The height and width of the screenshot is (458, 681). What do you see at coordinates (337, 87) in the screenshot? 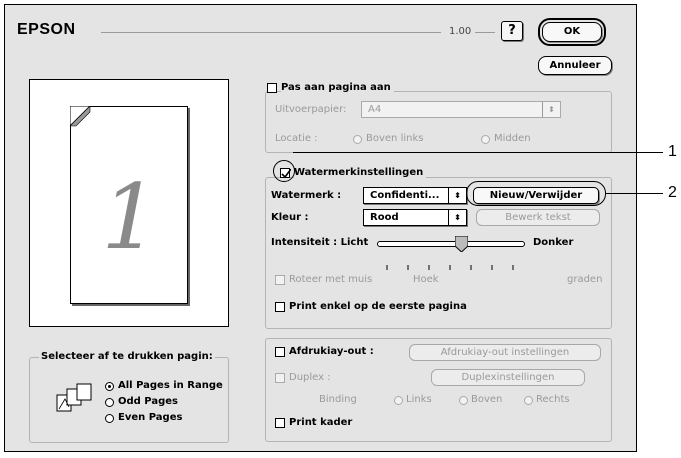
I see `fit-page-label: Pas aan pagina aan` at bounding box center [337, 87].